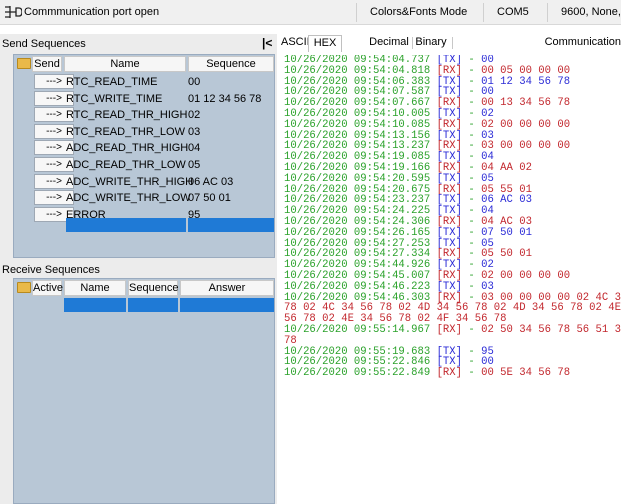 Image resolution: width=621 pixels, height=504 pixels. What do you see at coordinates (127, 148) in the screenshot?
I see `sequence-name: ADC_READ_THR_HIGH` at bounding box center [127, 148].